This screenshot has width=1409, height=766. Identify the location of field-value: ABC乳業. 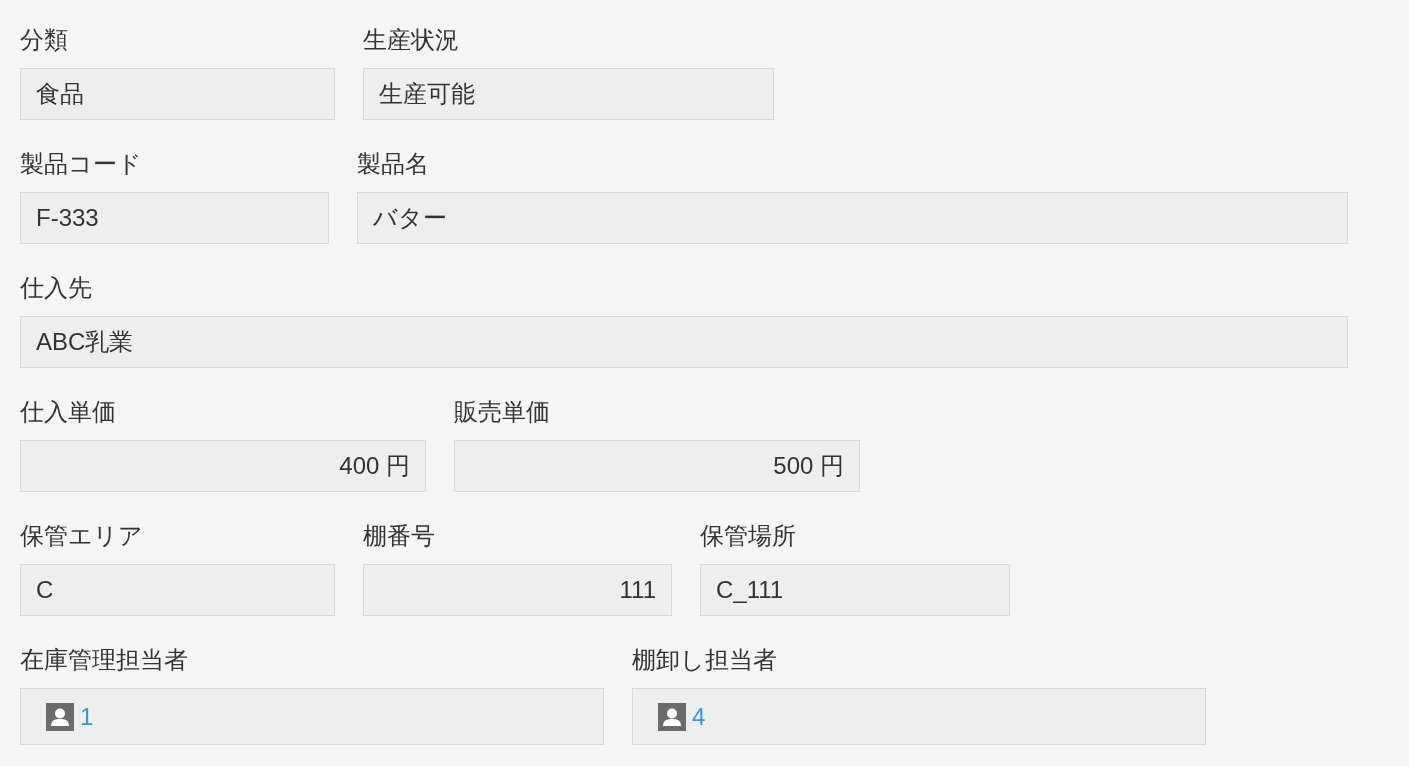
(684, 342).